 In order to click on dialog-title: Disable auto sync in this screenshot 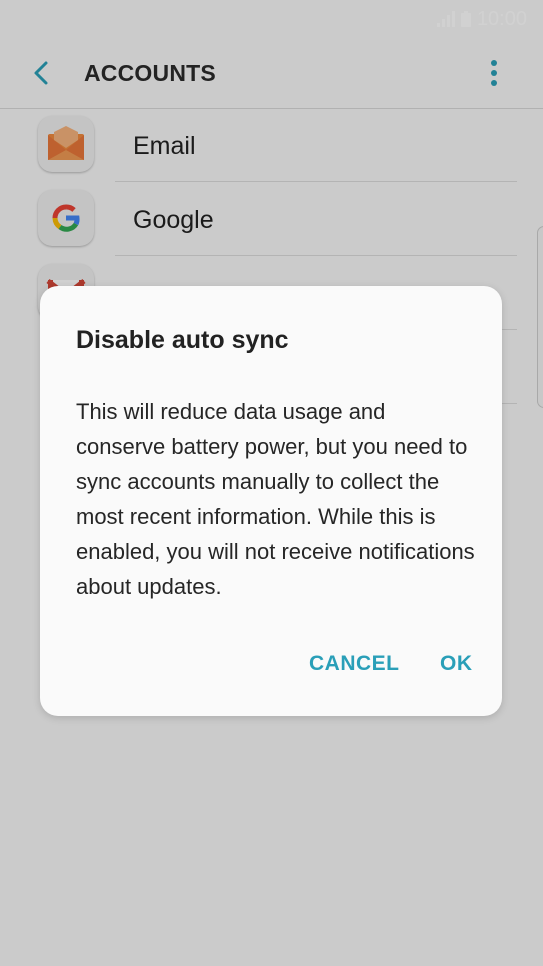, I will do `click(182, 340)`.